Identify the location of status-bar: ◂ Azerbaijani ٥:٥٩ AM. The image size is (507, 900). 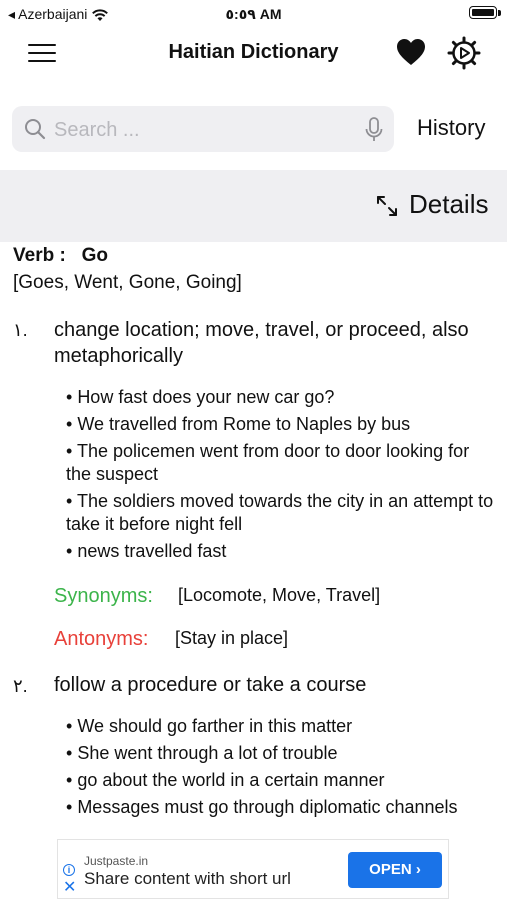
(253, 14).